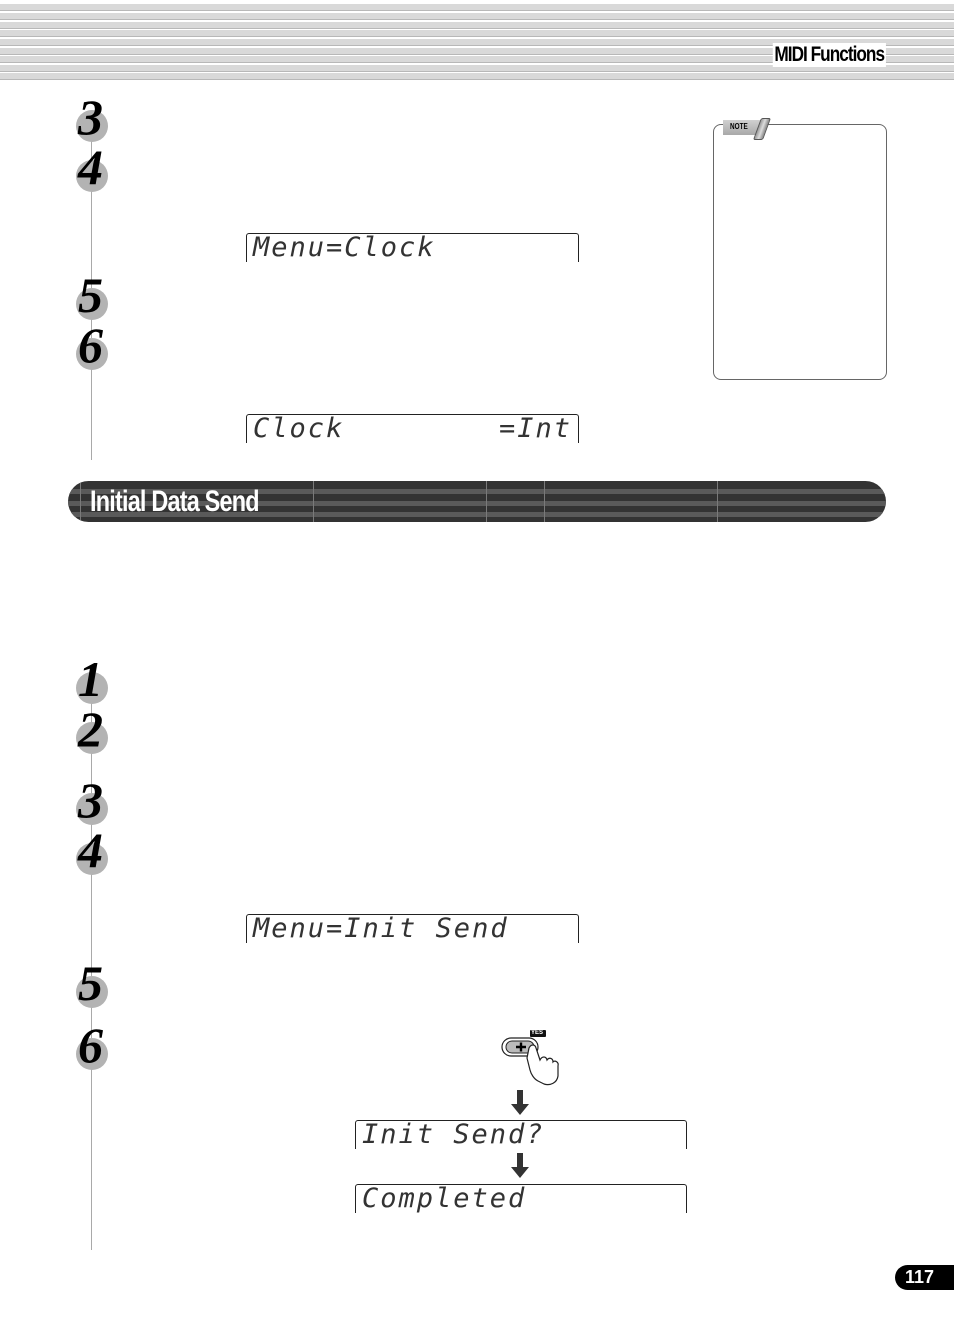  I want to click on yes-plus-button-illustration: YES, so click(532, 1058).